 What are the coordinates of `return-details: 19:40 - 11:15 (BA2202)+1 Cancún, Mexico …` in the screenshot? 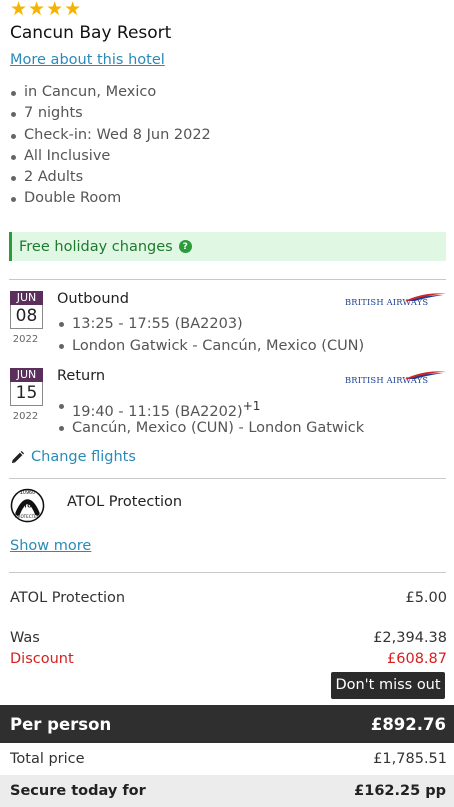 It's located at (211, 417).